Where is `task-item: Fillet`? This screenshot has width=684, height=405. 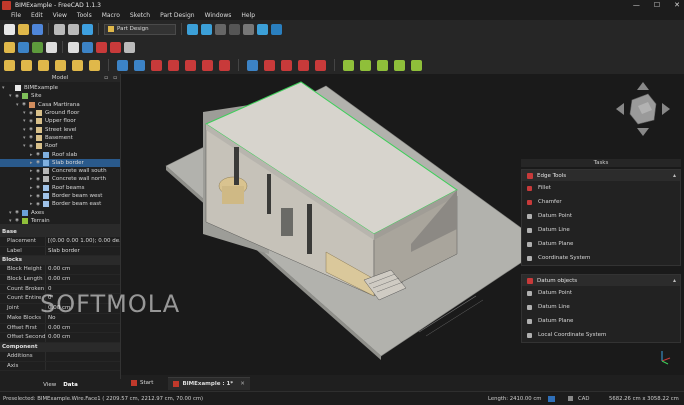
task-item: Fillet is located at coordinates (601, 188).